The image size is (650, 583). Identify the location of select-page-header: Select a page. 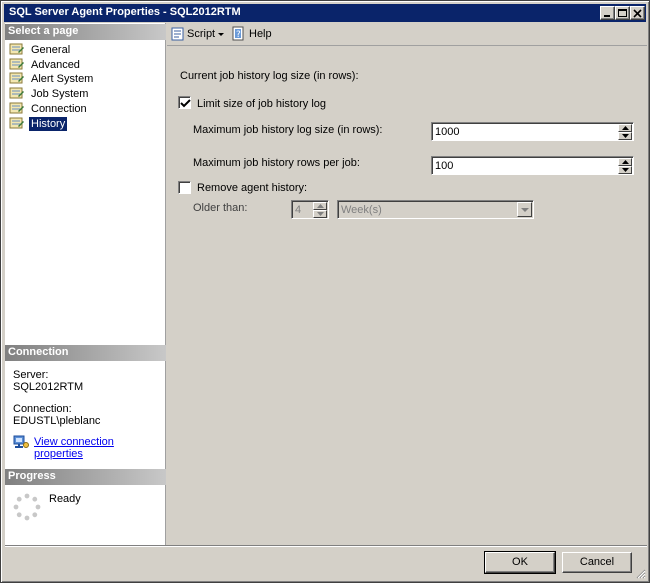
(85, 32).